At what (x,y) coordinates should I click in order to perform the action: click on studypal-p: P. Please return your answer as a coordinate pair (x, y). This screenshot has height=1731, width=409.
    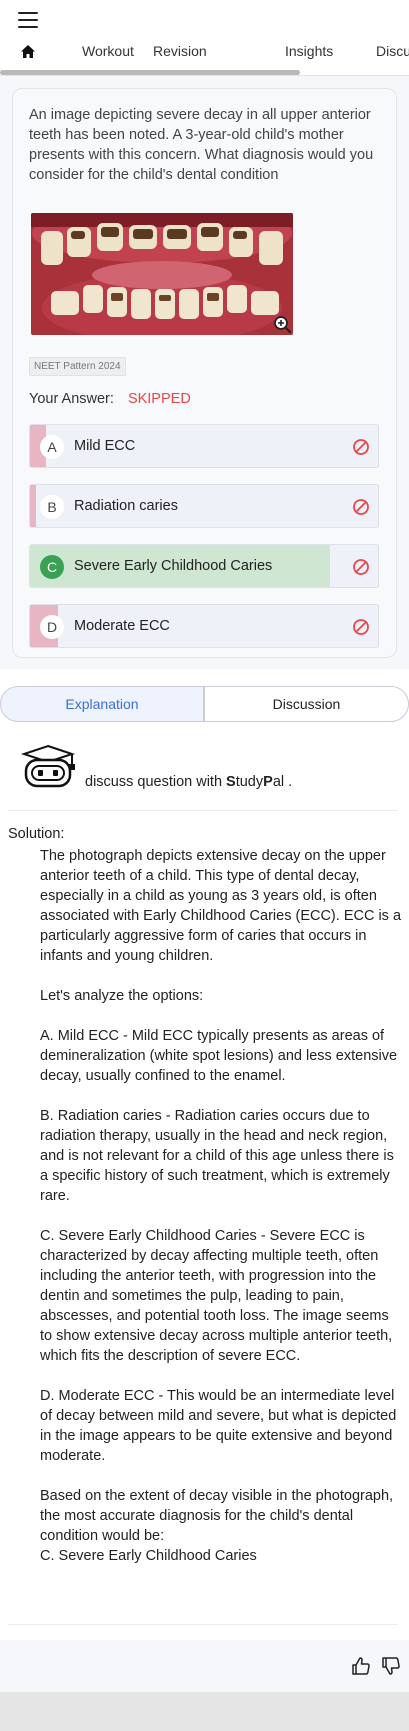
    Looking at the image, I should click on (268, 782).